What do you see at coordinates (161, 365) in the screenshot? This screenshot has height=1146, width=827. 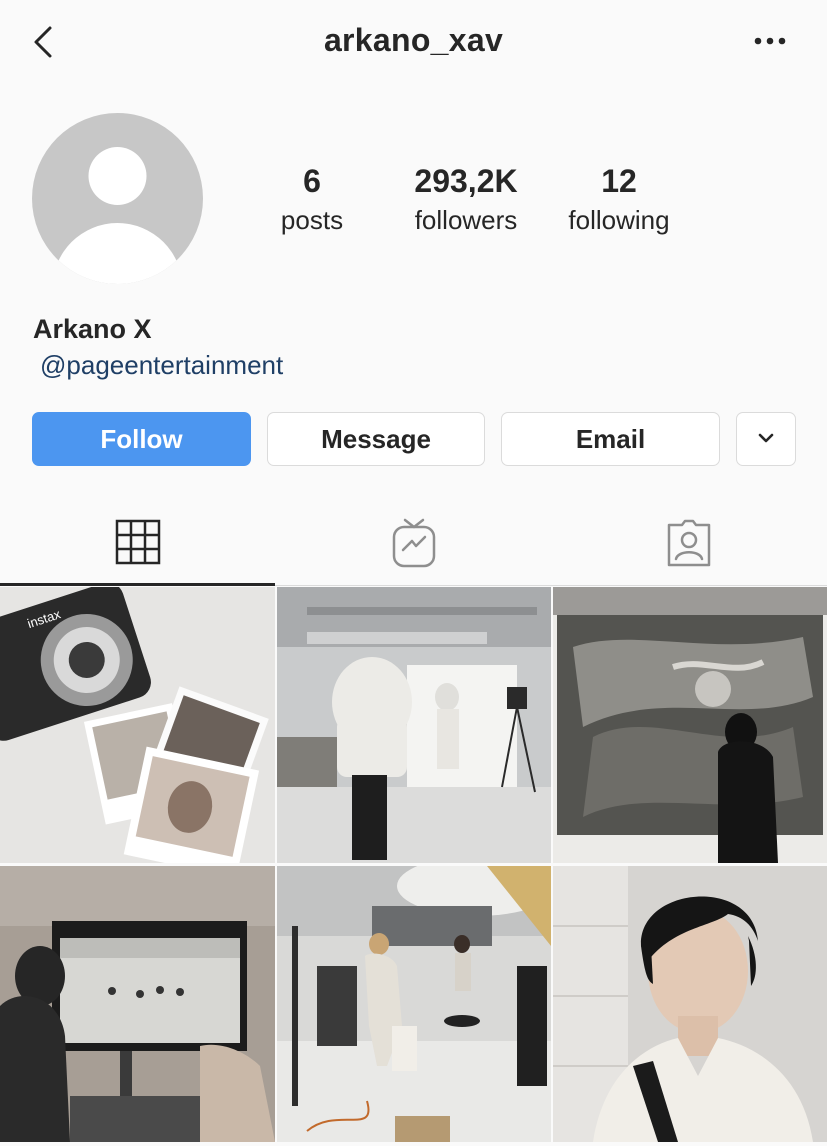 I see `bio-mention-link: @pageentertainment` at bounding box center [161, 365].